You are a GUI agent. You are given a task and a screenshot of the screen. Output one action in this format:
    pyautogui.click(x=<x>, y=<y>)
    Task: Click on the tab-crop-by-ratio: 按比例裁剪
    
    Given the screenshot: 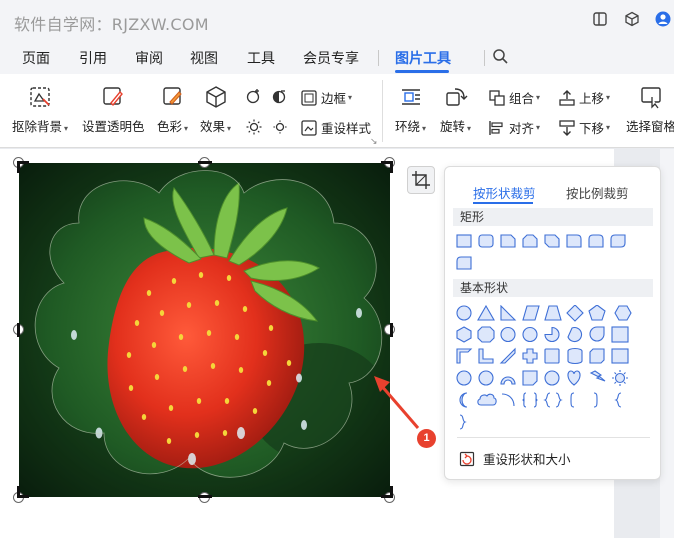 What is the action you would take?
    pyautogui.click(x=597, y=192)
    